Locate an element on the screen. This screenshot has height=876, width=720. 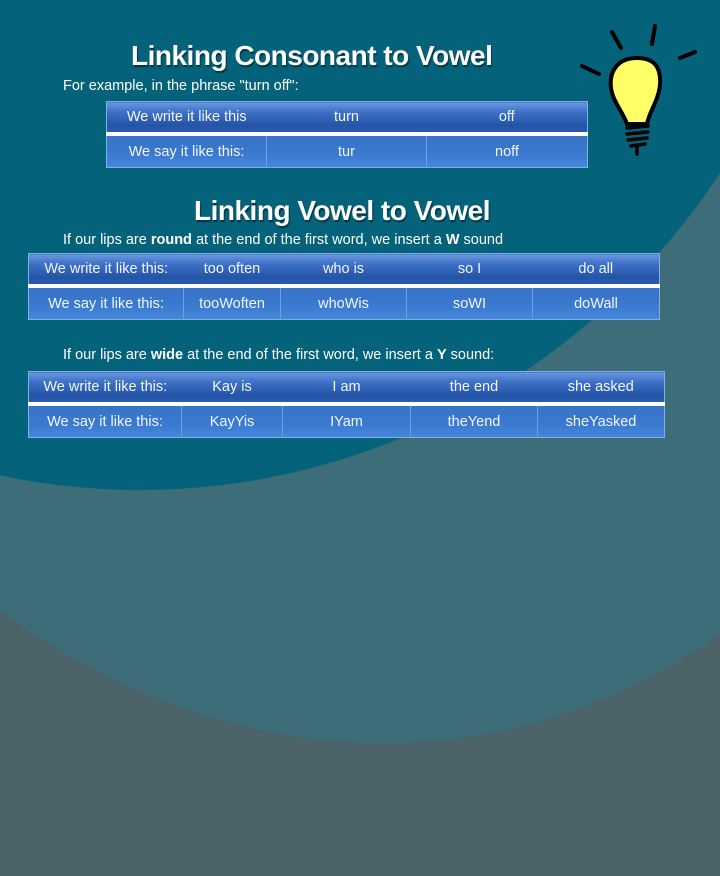
bulb-glass is located at coordinates (635, 90).